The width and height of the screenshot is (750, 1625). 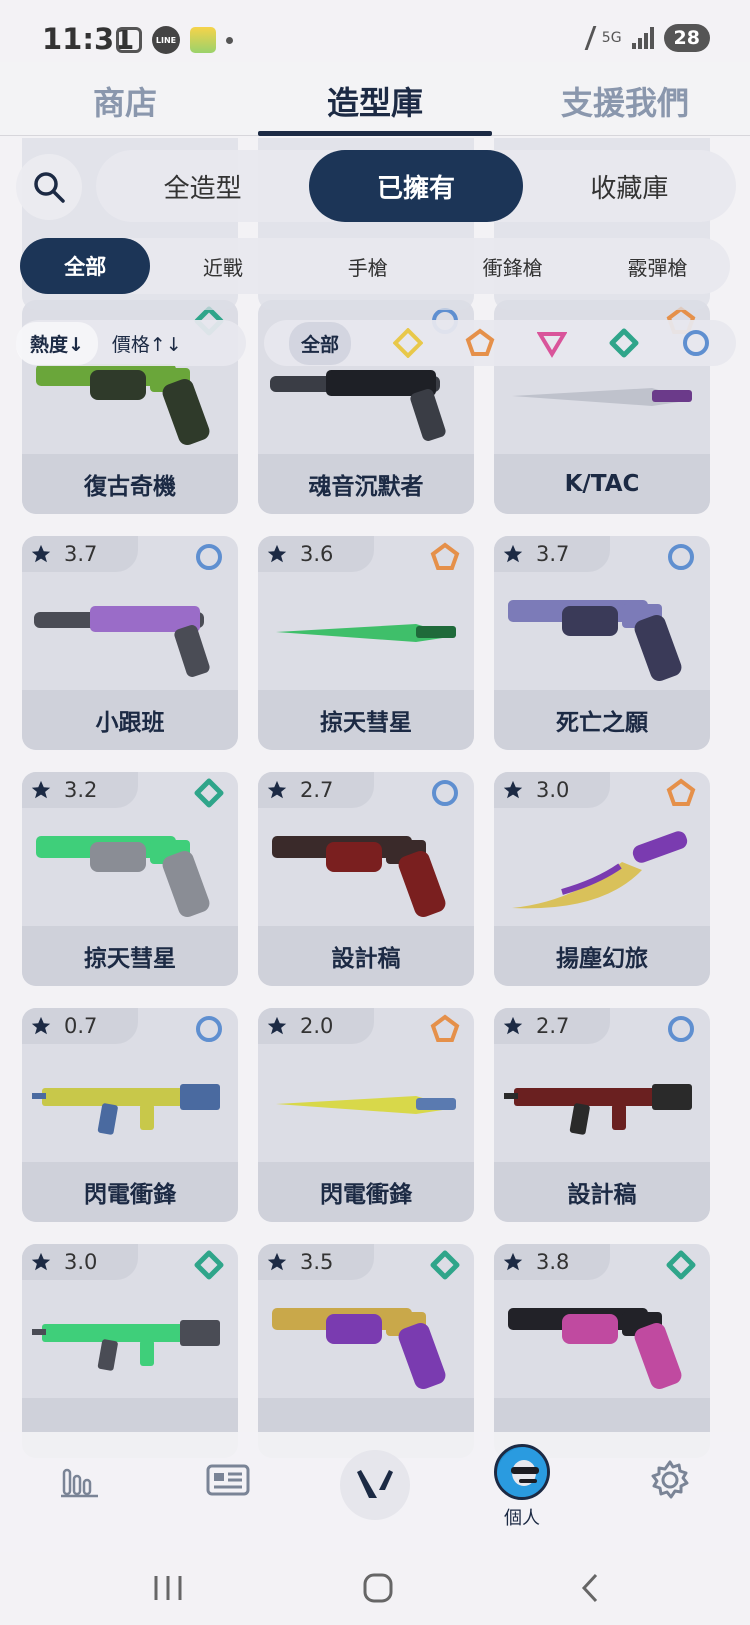 I want to click on scope-filter-row: 全造型 已擁有 收藏庫, so click(x=376, y=186).